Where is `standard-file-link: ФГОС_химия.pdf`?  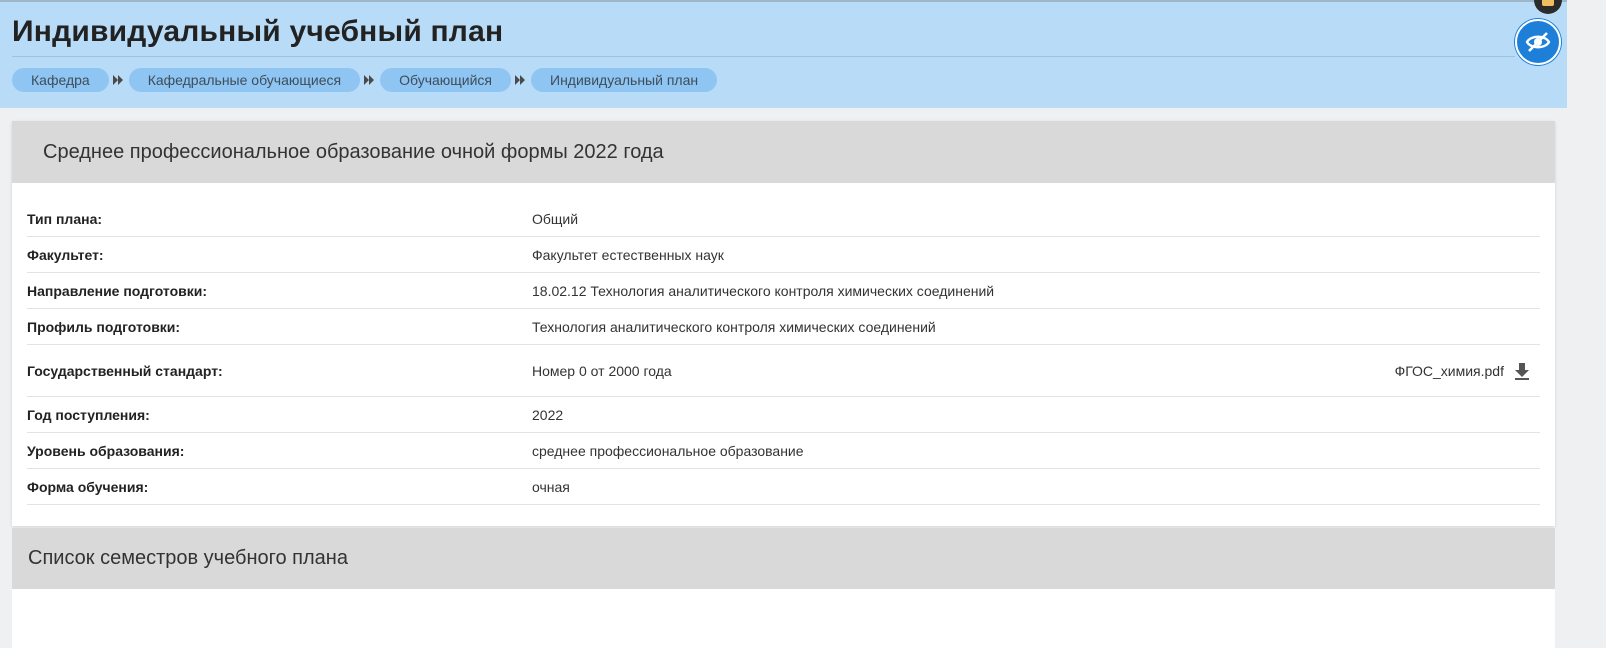
standard-file-link: ФГОС_химия.pdf is located at coordinates (1462, 371).